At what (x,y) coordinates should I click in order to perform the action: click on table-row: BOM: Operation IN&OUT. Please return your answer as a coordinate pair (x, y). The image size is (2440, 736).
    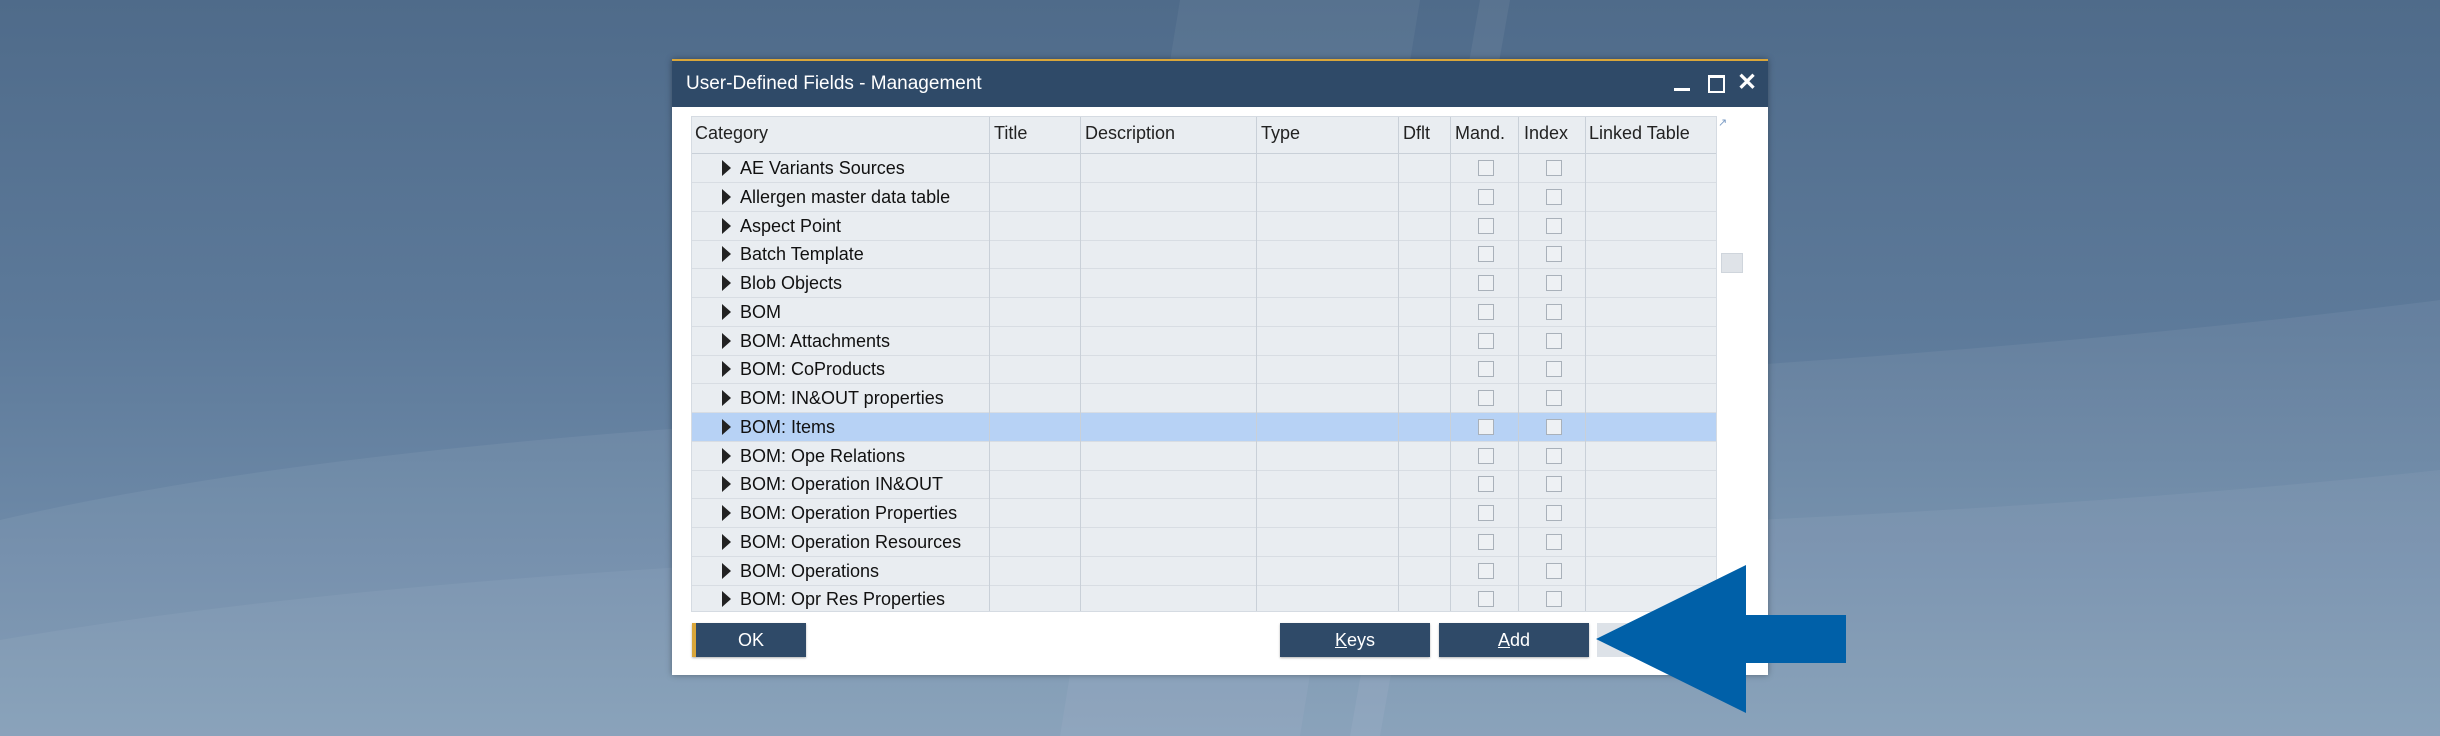
    Looking at the image, I should click on (1204, 485).